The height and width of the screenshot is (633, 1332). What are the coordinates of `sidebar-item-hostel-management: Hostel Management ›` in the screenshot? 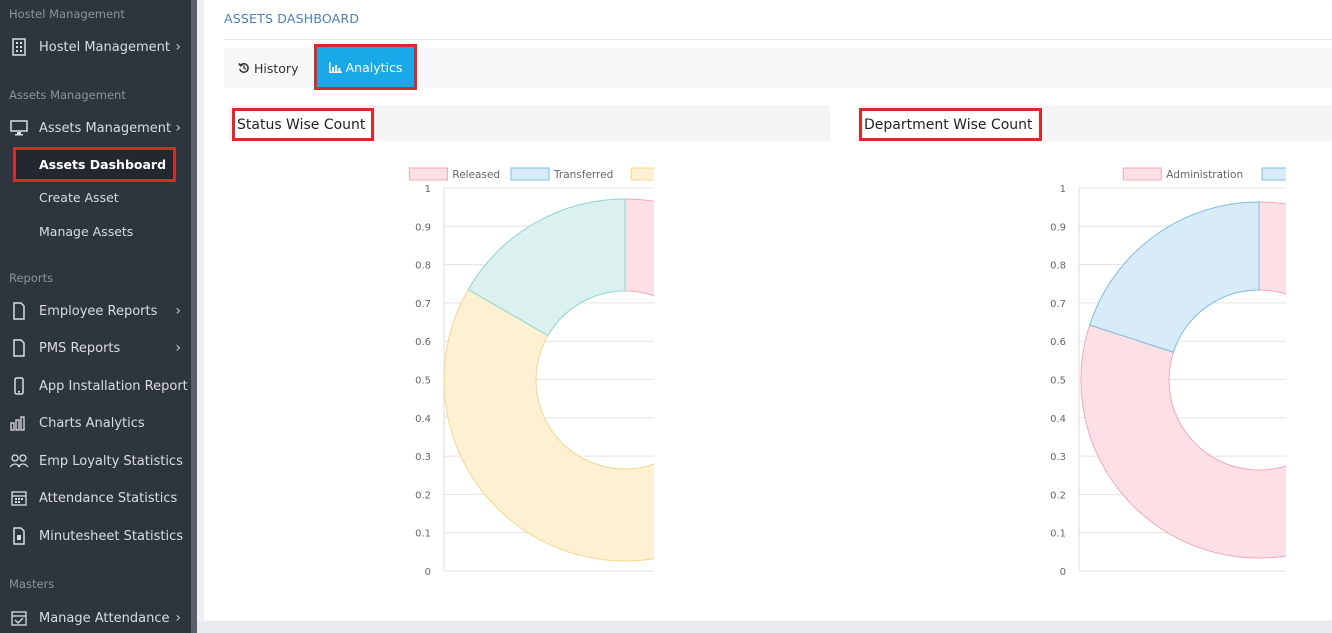 It's located at (95, 47).